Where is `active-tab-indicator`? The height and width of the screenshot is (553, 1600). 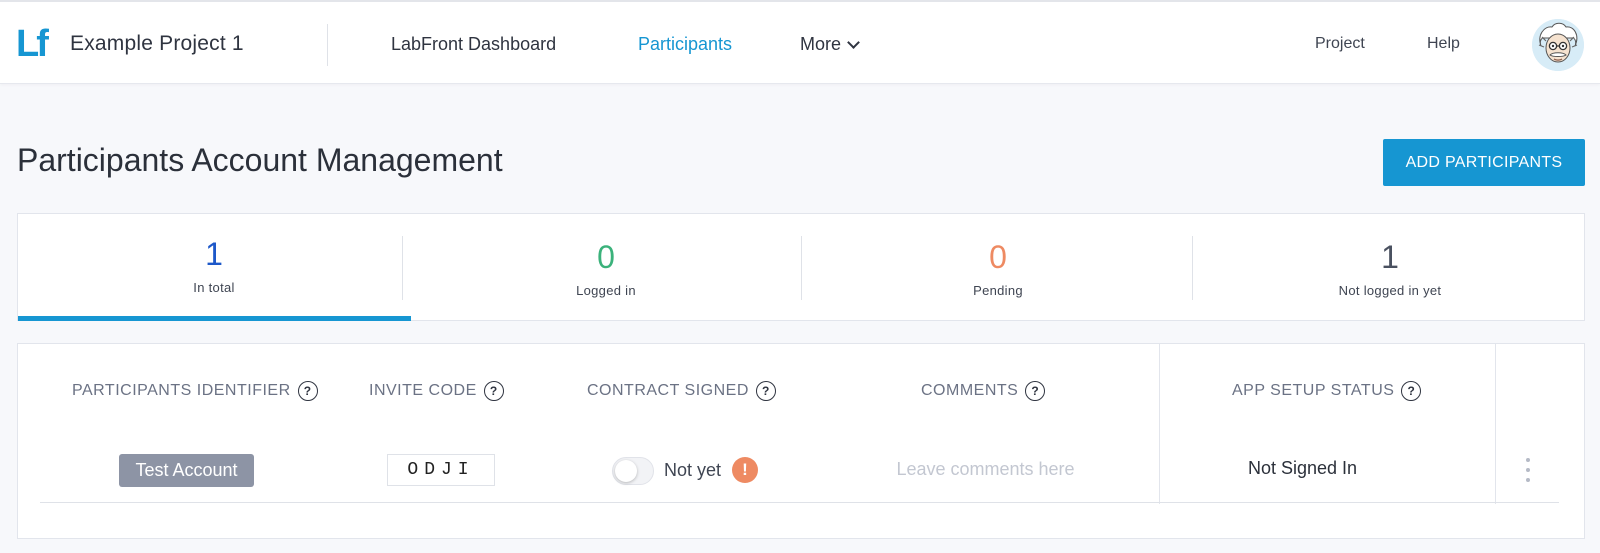 active-tab-indicator is located at coordinates (214, 318).